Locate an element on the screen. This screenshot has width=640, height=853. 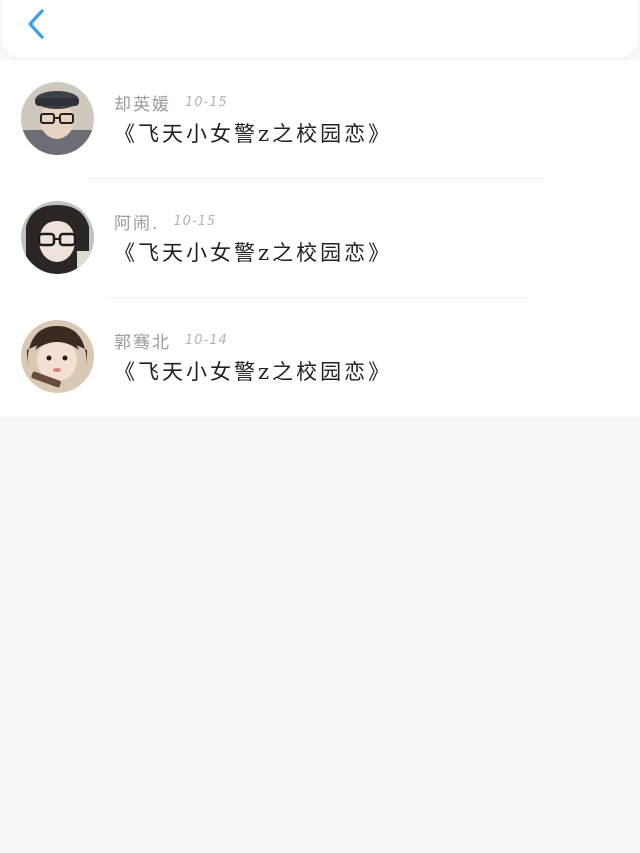
chevron-left-icon is located at coordinates (36, 24).